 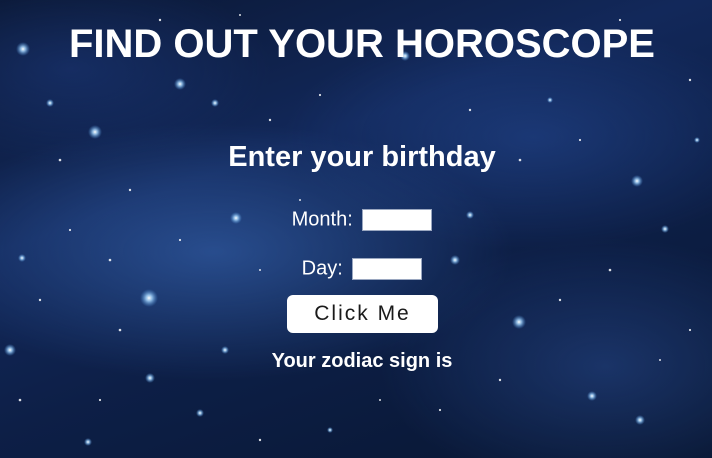 I want to click on day-input, so click(x=387, y=268).